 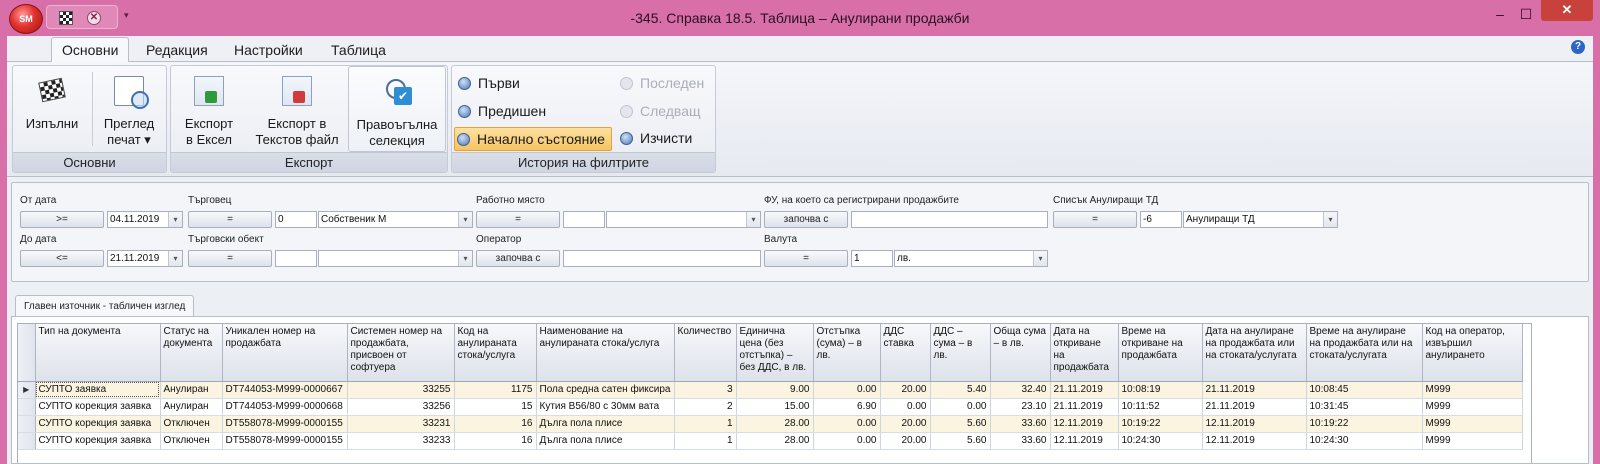 I want to click on row-indicator: ▶, so click(x=27, y=390).